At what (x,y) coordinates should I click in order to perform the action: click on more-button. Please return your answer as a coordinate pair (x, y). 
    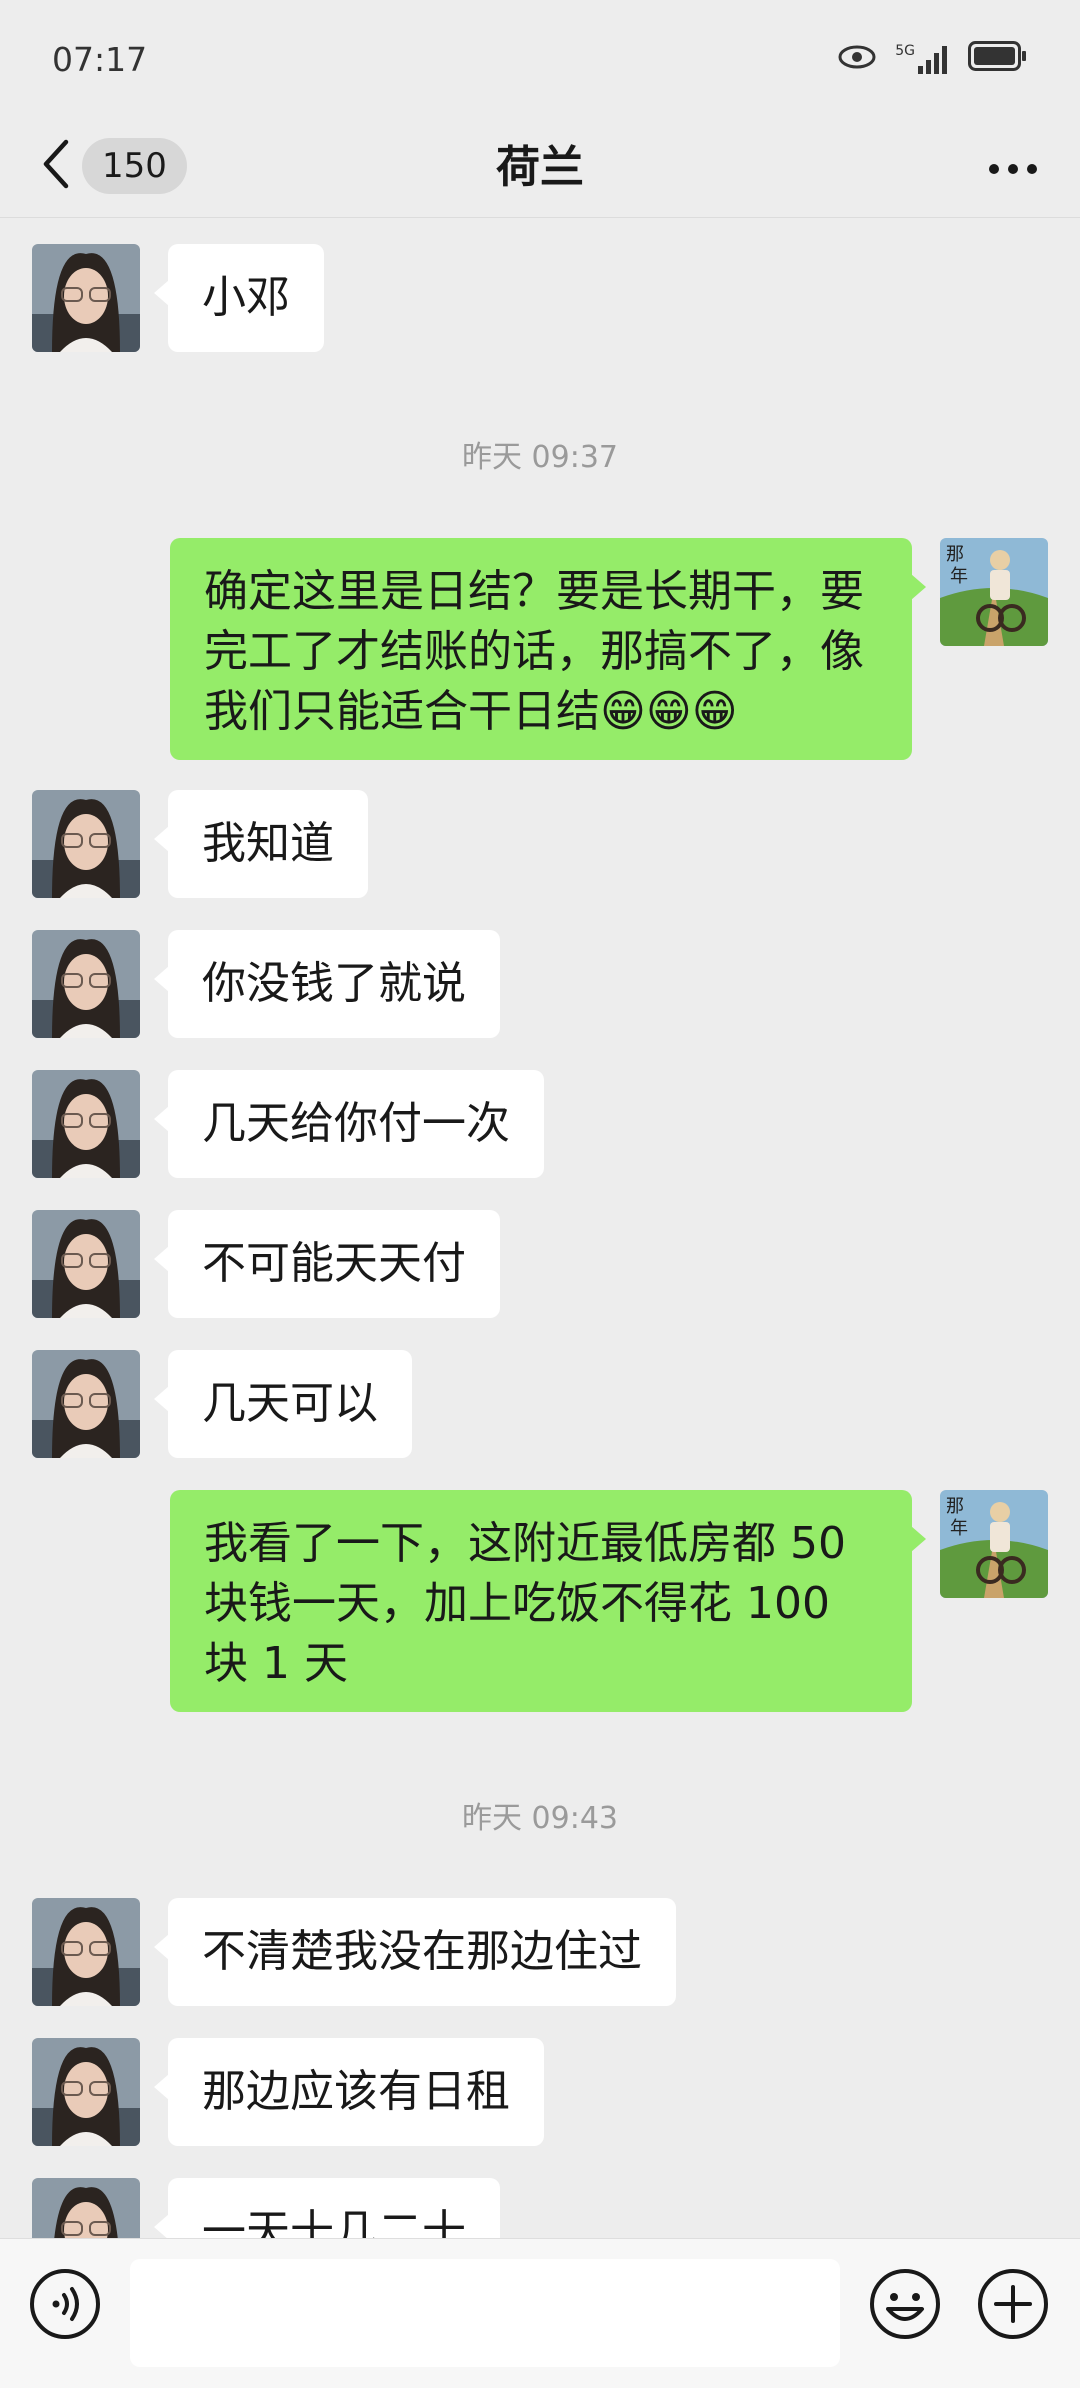
    Looking at the image, I should click on (1013, 171).